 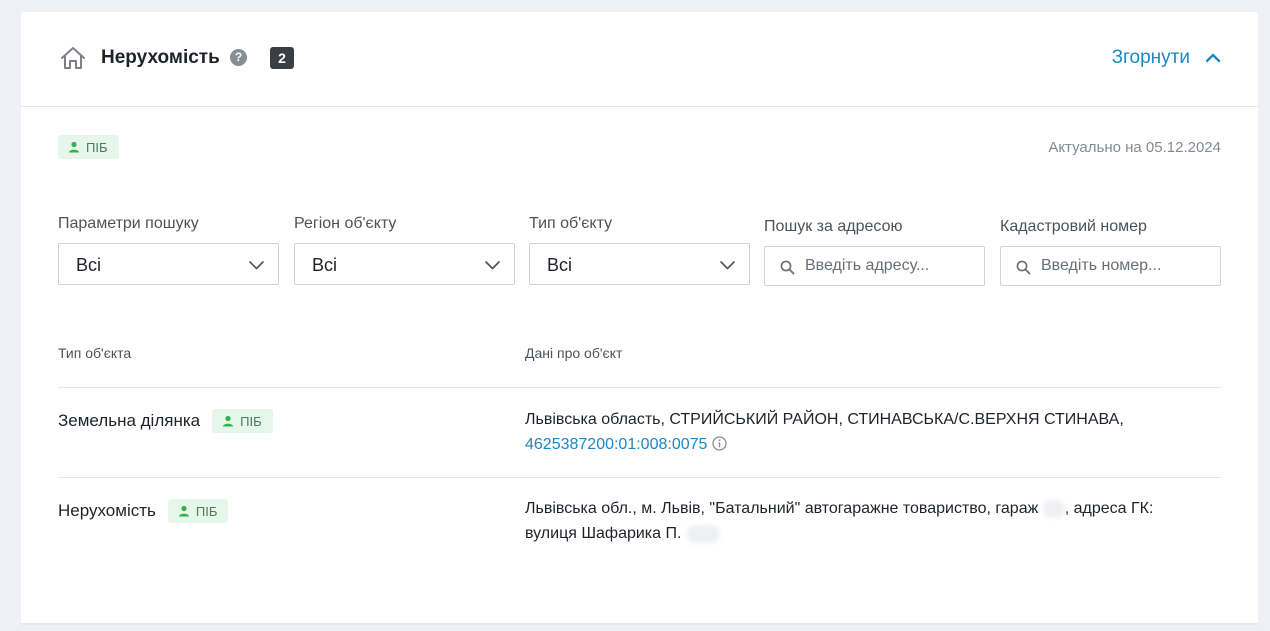 What do you see at coordinates (404, 264) in the screenshot?
I see `region-select: Всі` at bounding box center [404, 264].